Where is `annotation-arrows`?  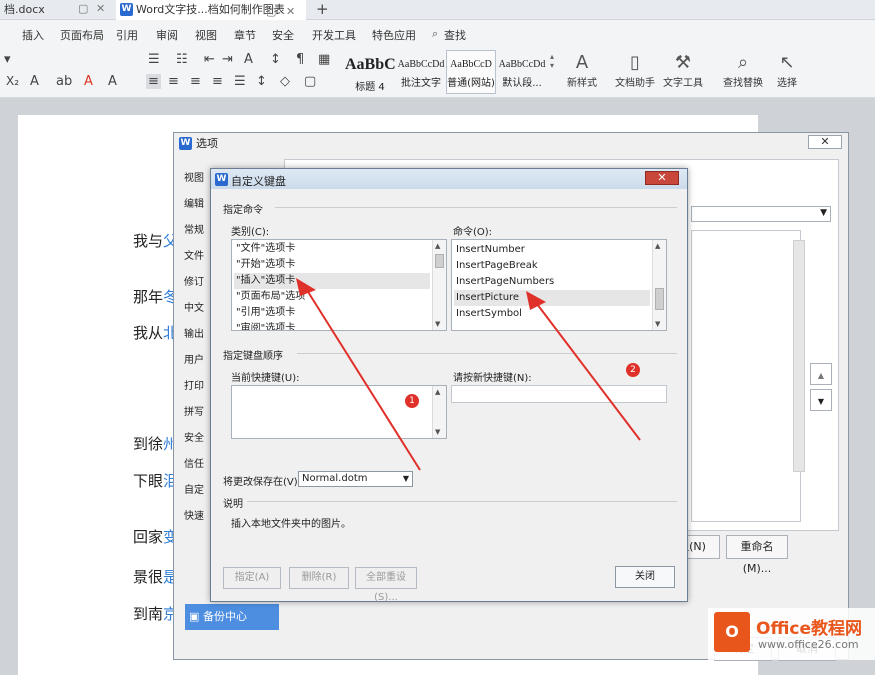 annotation-arrows is located at coordinates (468, 374).